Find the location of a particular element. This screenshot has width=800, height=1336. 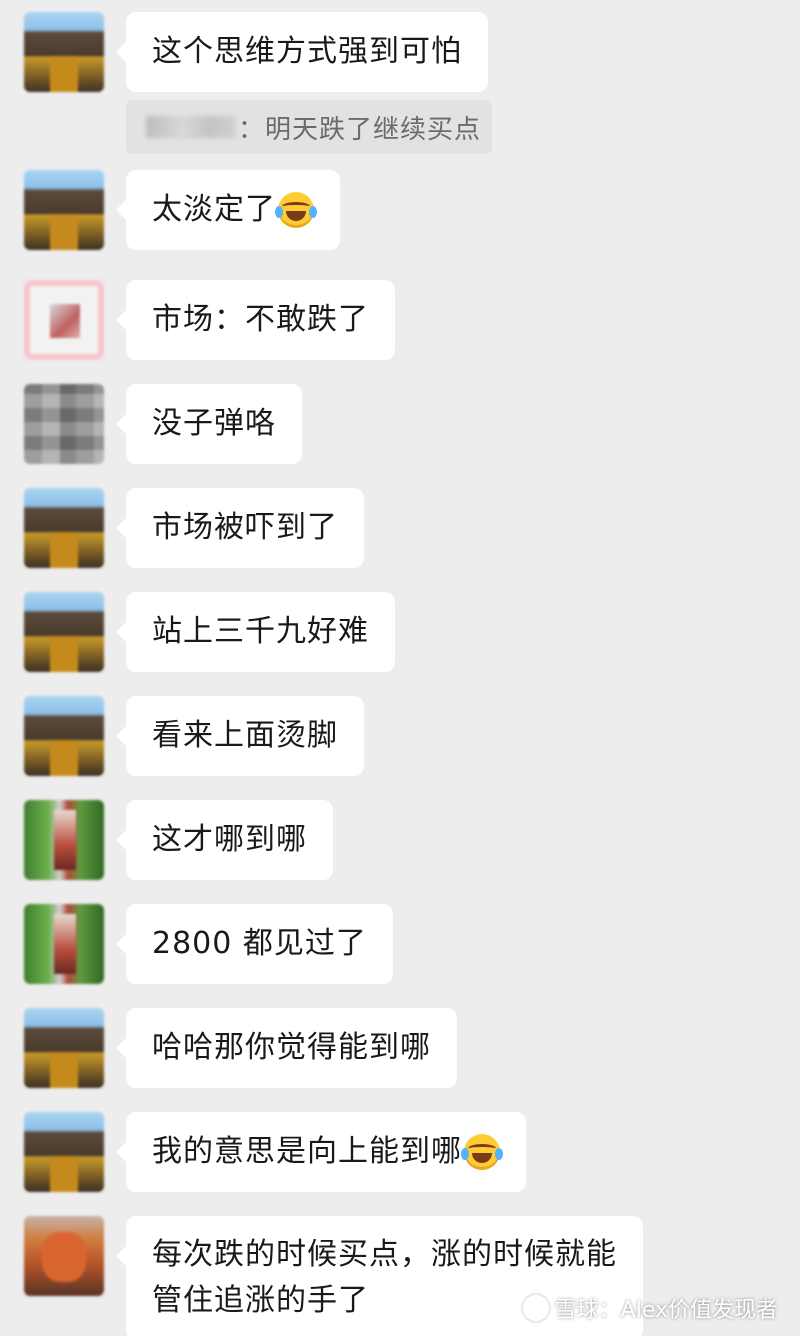

message-bubble: 我的意思是向上能到哪 is located at coordinates (321, 1152).